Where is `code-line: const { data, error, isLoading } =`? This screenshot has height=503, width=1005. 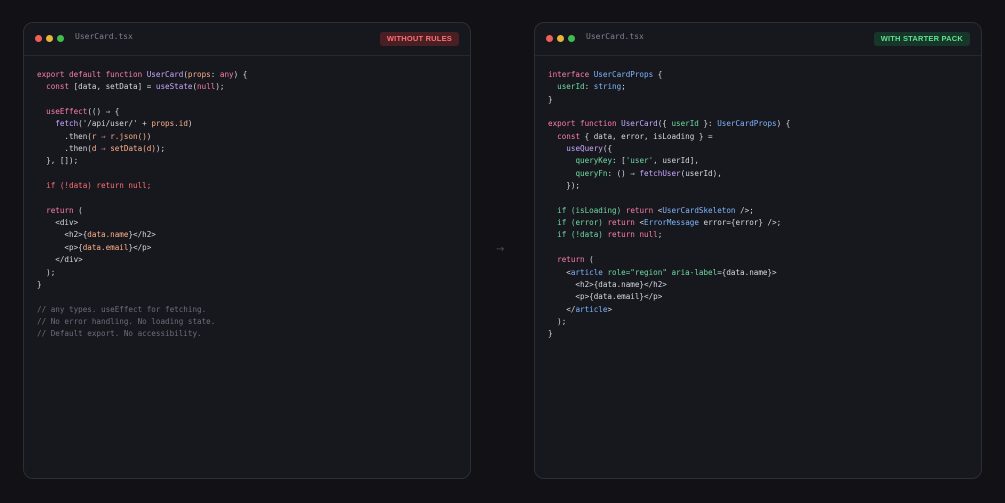
code-line: const { data, error, isLoading } = is located at coordinates (635, 136).